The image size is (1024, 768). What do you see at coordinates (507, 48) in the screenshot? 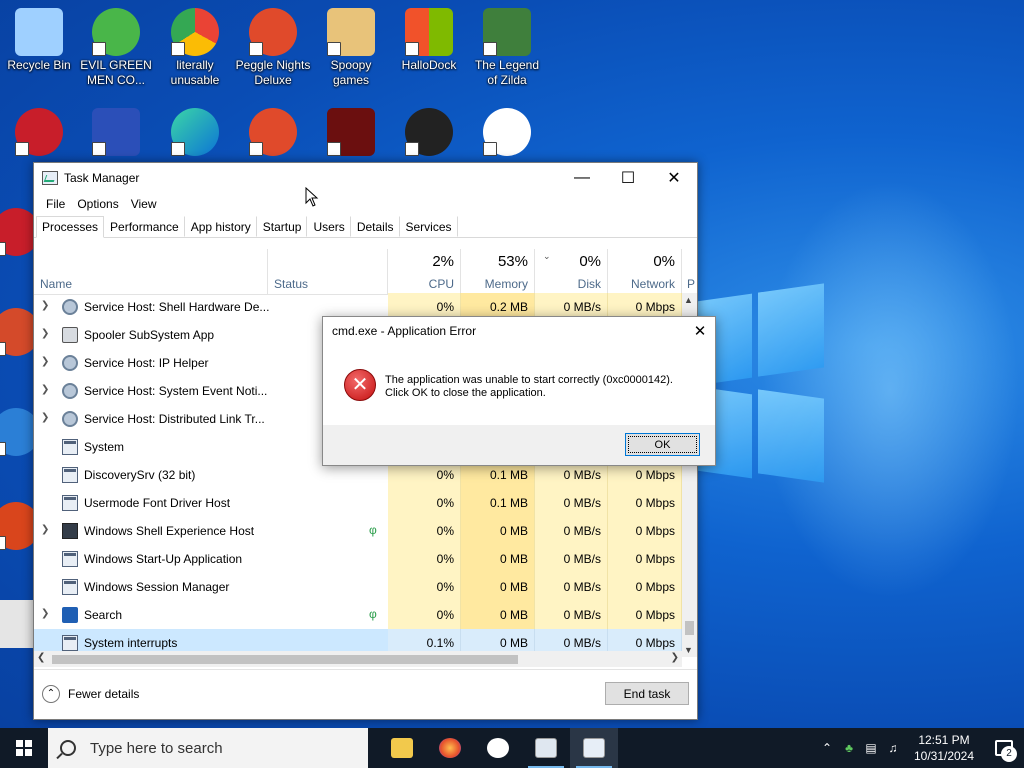
I see `desktop-icon-legend-of-zilda: The Legend of Zilda` at bounding box center [507, 48].